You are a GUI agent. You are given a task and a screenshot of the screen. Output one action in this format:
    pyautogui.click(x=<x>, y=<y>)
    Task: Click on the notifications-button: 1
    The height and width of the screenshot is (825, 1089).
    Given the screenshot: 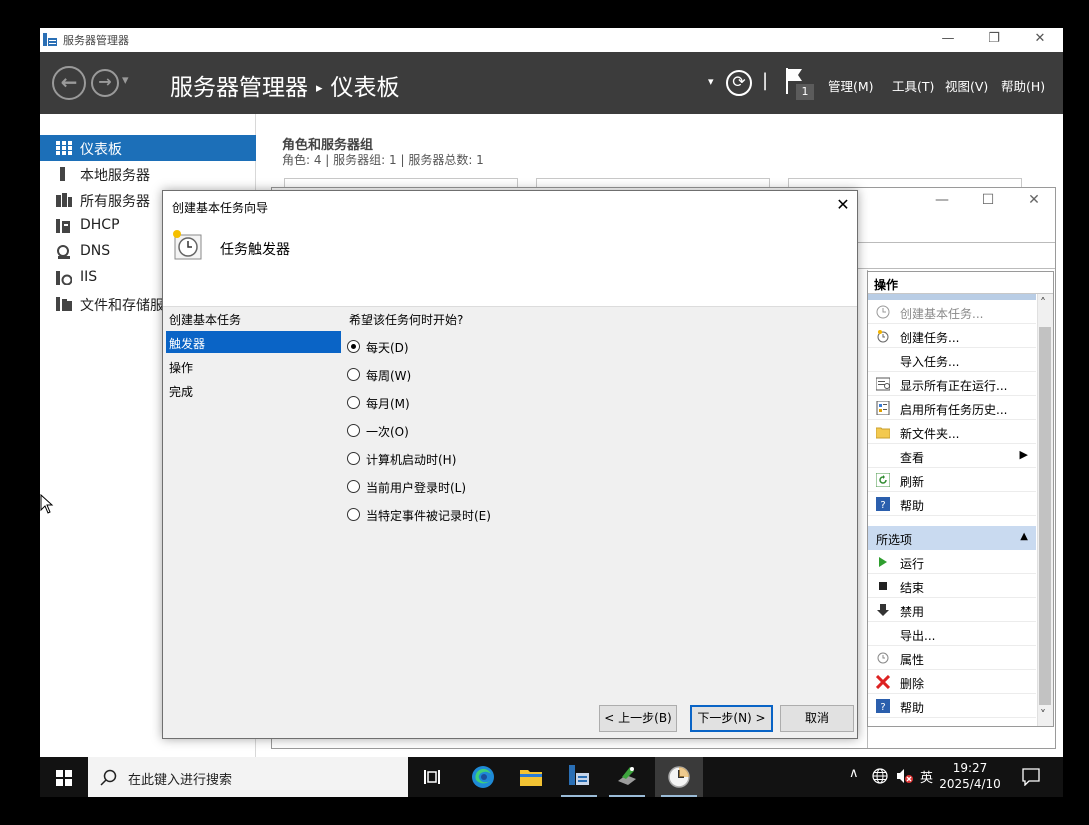 What is the action you would take?
    pyautogui.click(x=800, y=84)
    